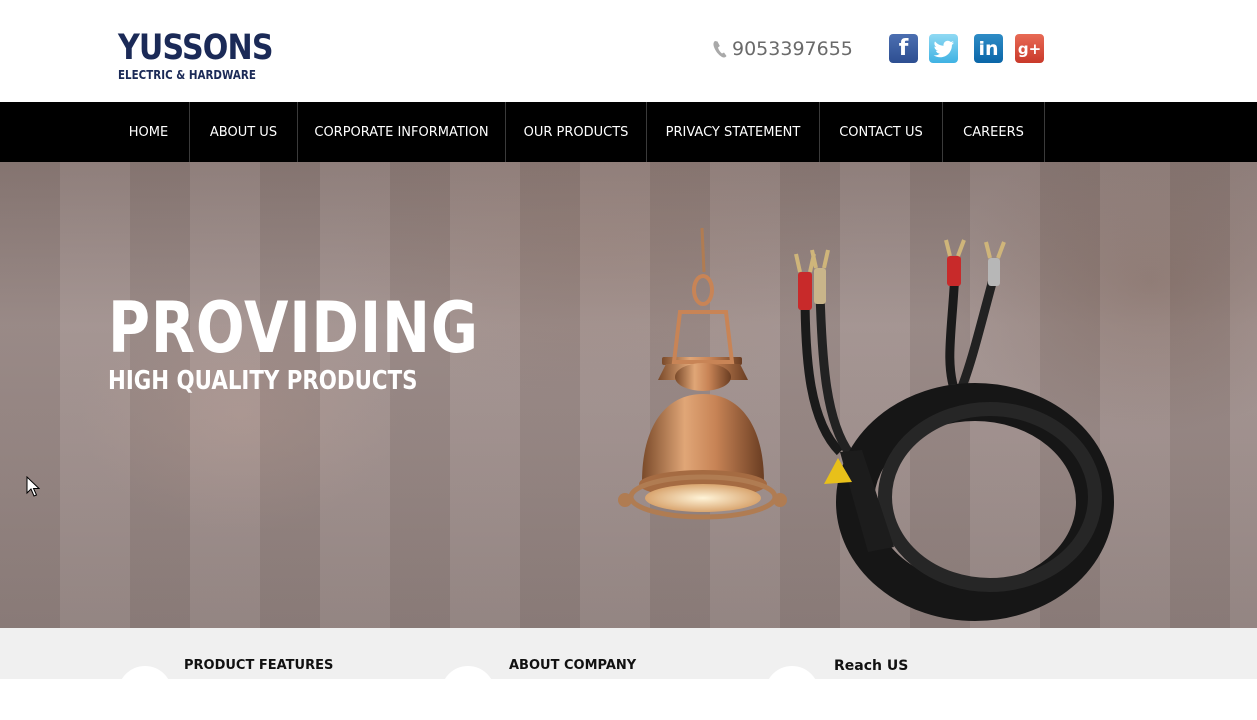 The image size is (1257, 720). I want to click on site-logo: YUSSONS ELECTRIC & HARDWARE, so click(208, 56).